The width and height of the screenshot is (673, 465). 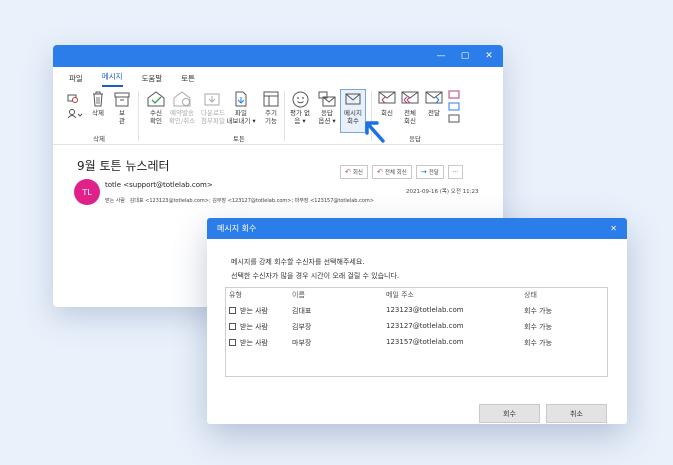 I want to click on delete-button: 삭제, so click(x=98, y=113).